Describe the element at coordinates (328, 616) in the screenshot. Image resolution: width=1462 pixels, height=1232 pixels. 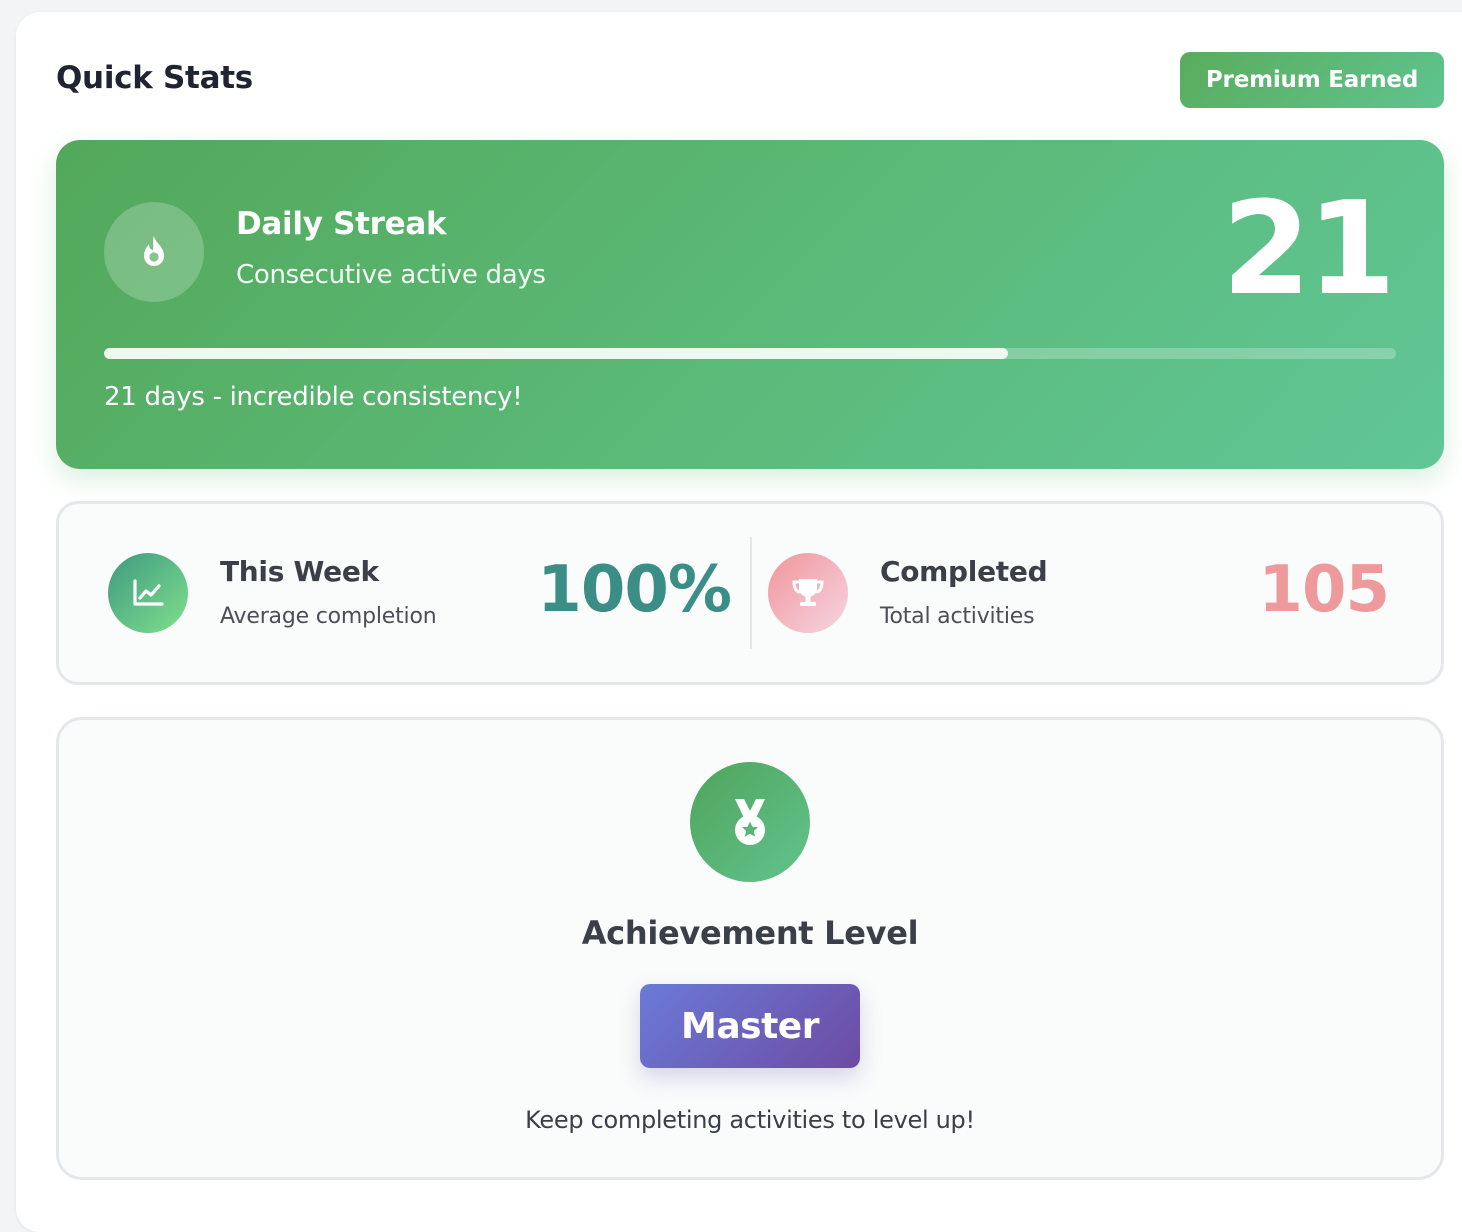
I see `week-subtitle: Average completion` at that location.